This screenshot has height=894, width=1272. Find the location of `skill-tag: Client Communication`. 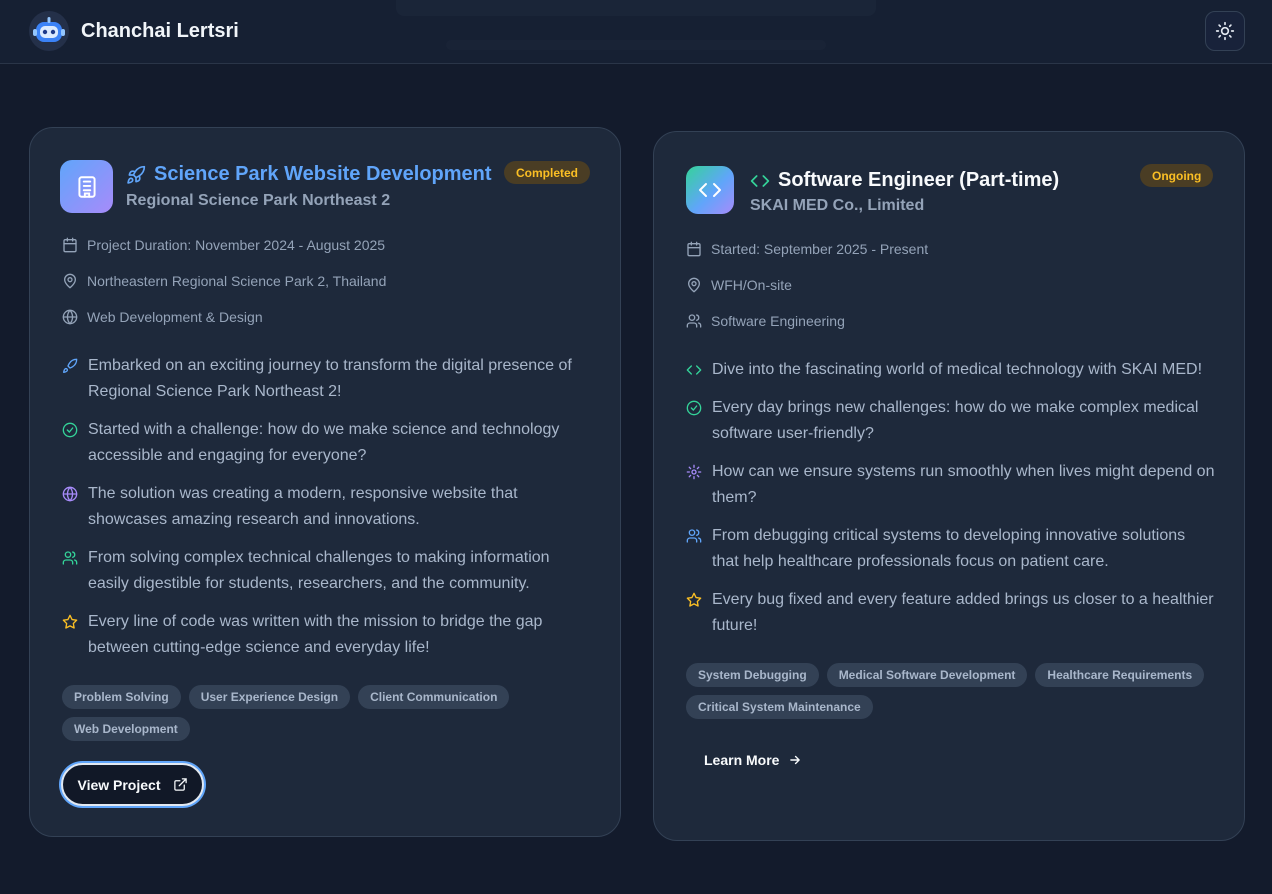

skill-tag: Client Communication is located at coordinates (434, 697).